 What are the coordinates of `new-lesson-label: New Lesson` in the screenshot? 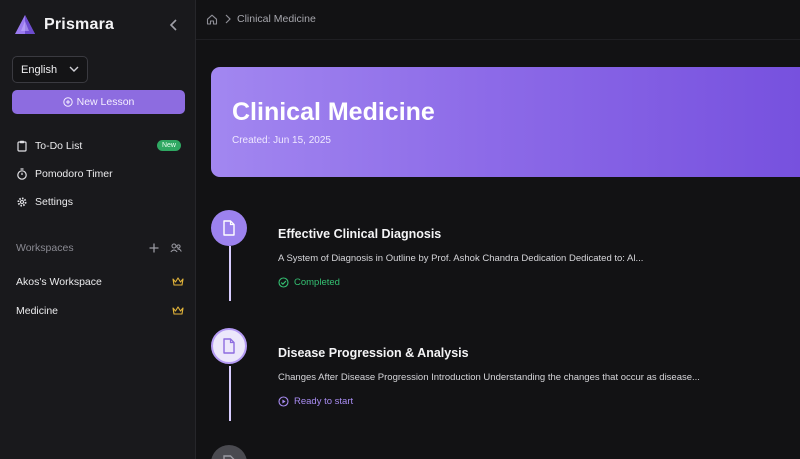 It's located at (105, 102).